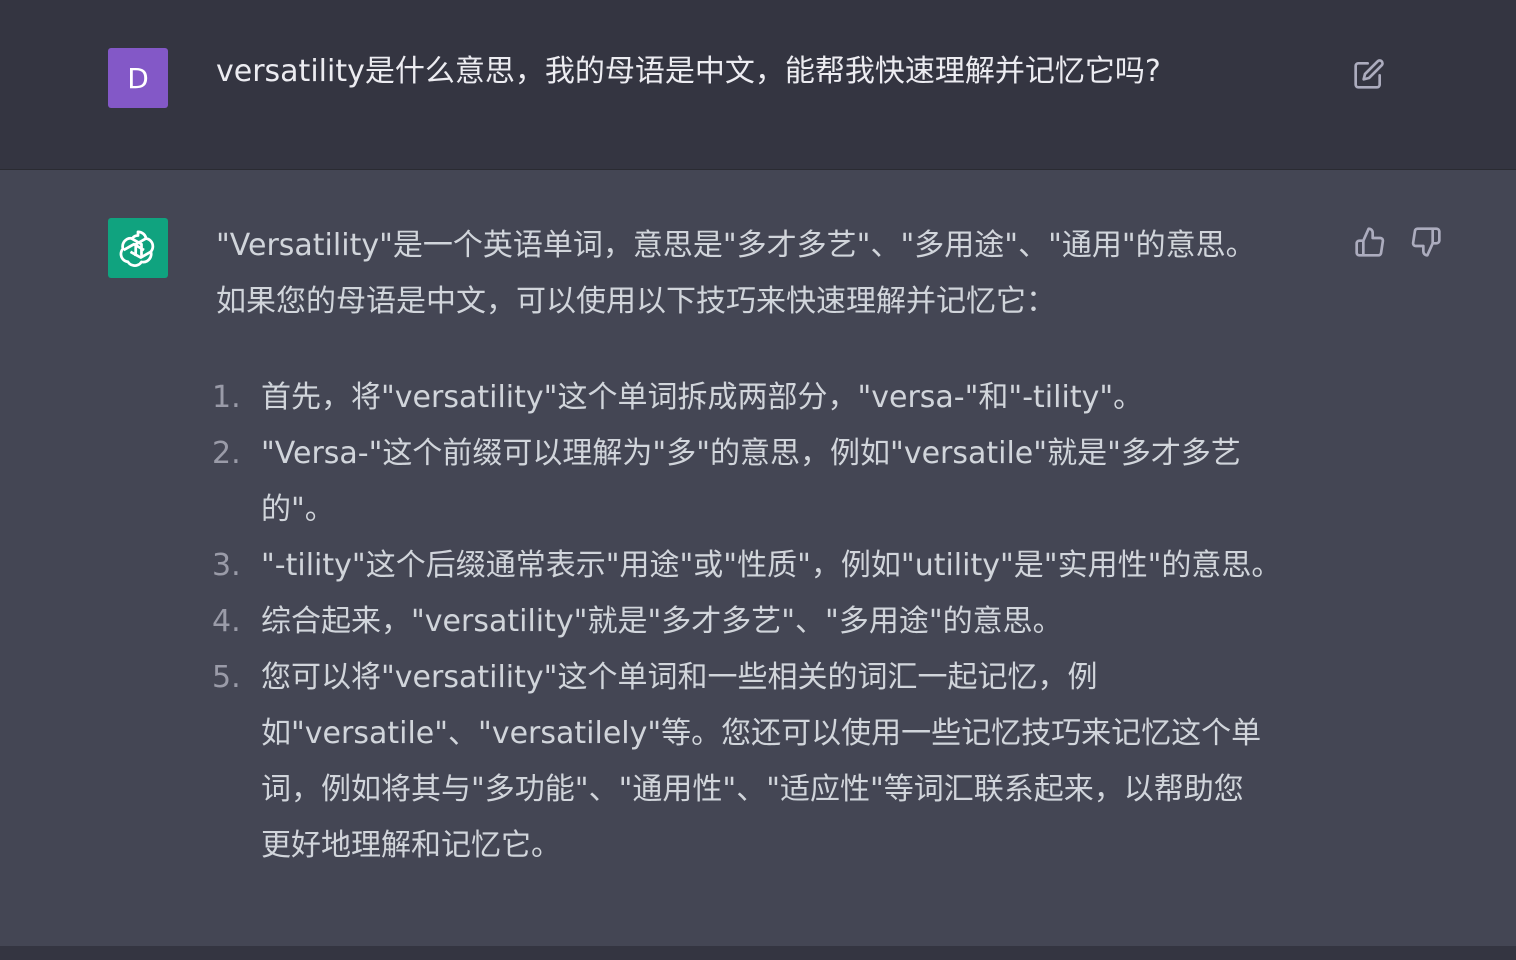 The image size is (1516, 960). What do you see at coordinates (662, 621) in the screenshot?
I see `list-item-line: 综合起来，"versatility"就是"多才多艺"、"多用途"的意思。` at bounding box center [662, 621].